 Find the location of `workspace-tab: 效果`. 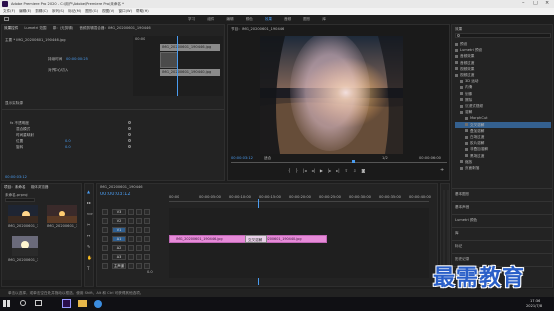

workspace-tab: 效果 is located at coordinates (268, 19).